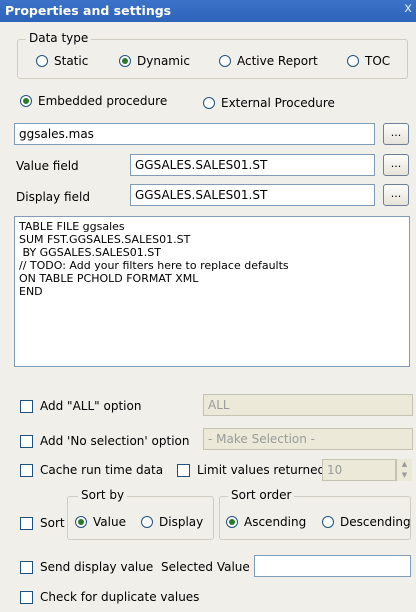  What do you see at coordinates (275, 522) in the screenshot?
I see `radio-label: Ascending` at bounding box center [275, 522].